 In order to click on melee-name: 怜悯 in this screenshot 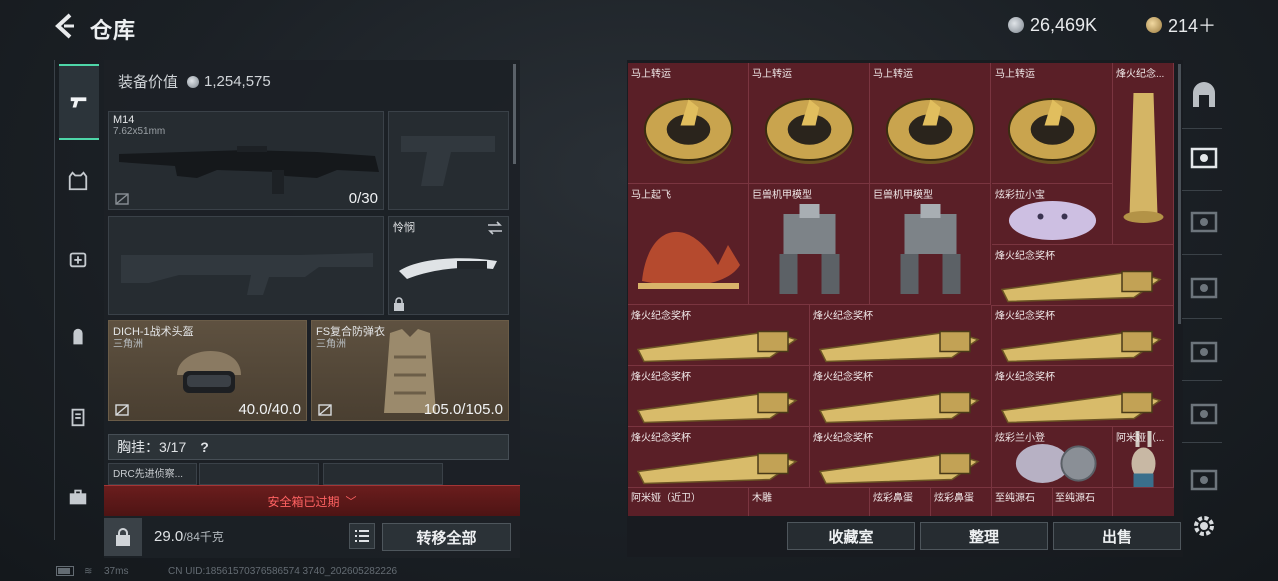, I will do `click(404, 228)`.